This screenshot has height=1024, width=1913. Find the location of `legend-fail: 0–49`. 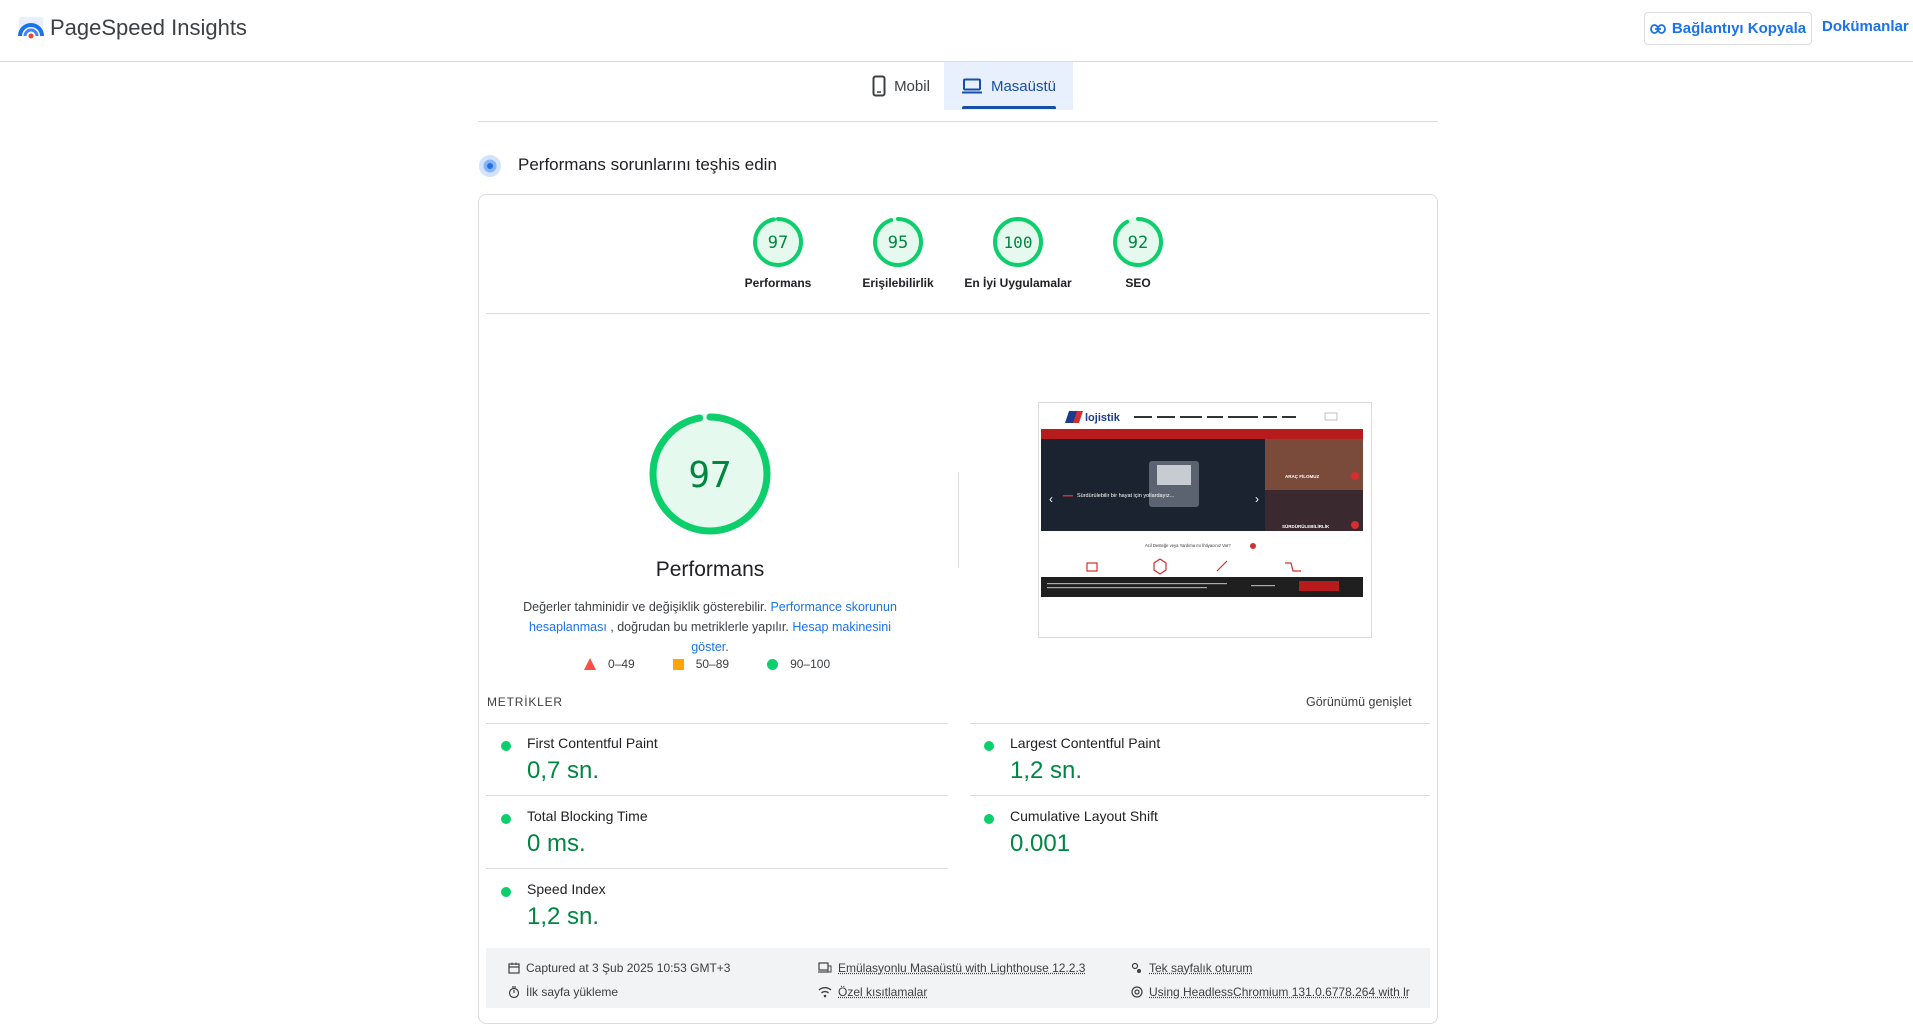

legend-fail: 0–49 is located at coordinates (609, 664).